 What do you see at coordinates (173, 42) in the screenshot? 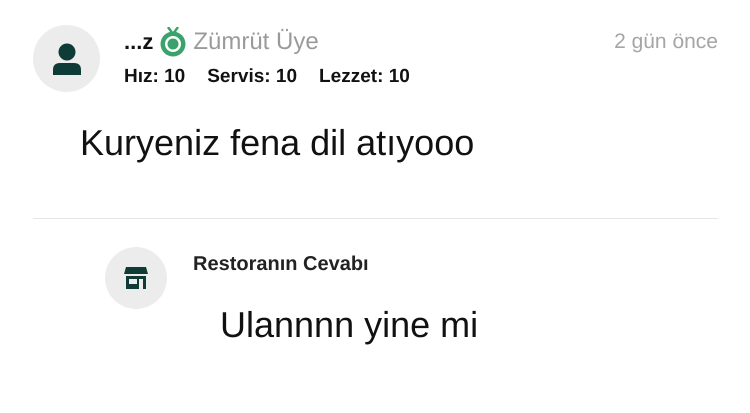
I see `medal-icon` at bounding box center [173, 42].